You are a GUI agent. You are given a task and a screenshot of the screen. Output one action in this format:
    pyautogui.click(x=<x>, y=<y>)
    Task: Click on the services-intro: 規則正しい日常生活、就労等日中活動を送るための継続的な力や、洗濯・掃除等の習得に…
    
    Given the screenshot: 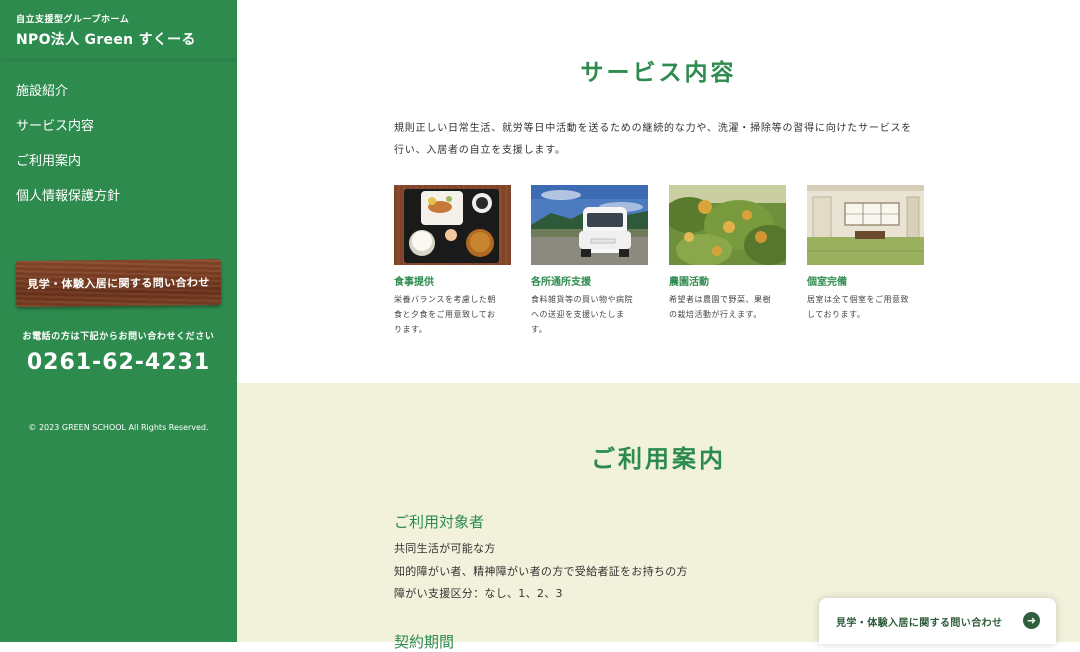 What is the action you would take?
    pyautogui.click(x=661, y=140)
    